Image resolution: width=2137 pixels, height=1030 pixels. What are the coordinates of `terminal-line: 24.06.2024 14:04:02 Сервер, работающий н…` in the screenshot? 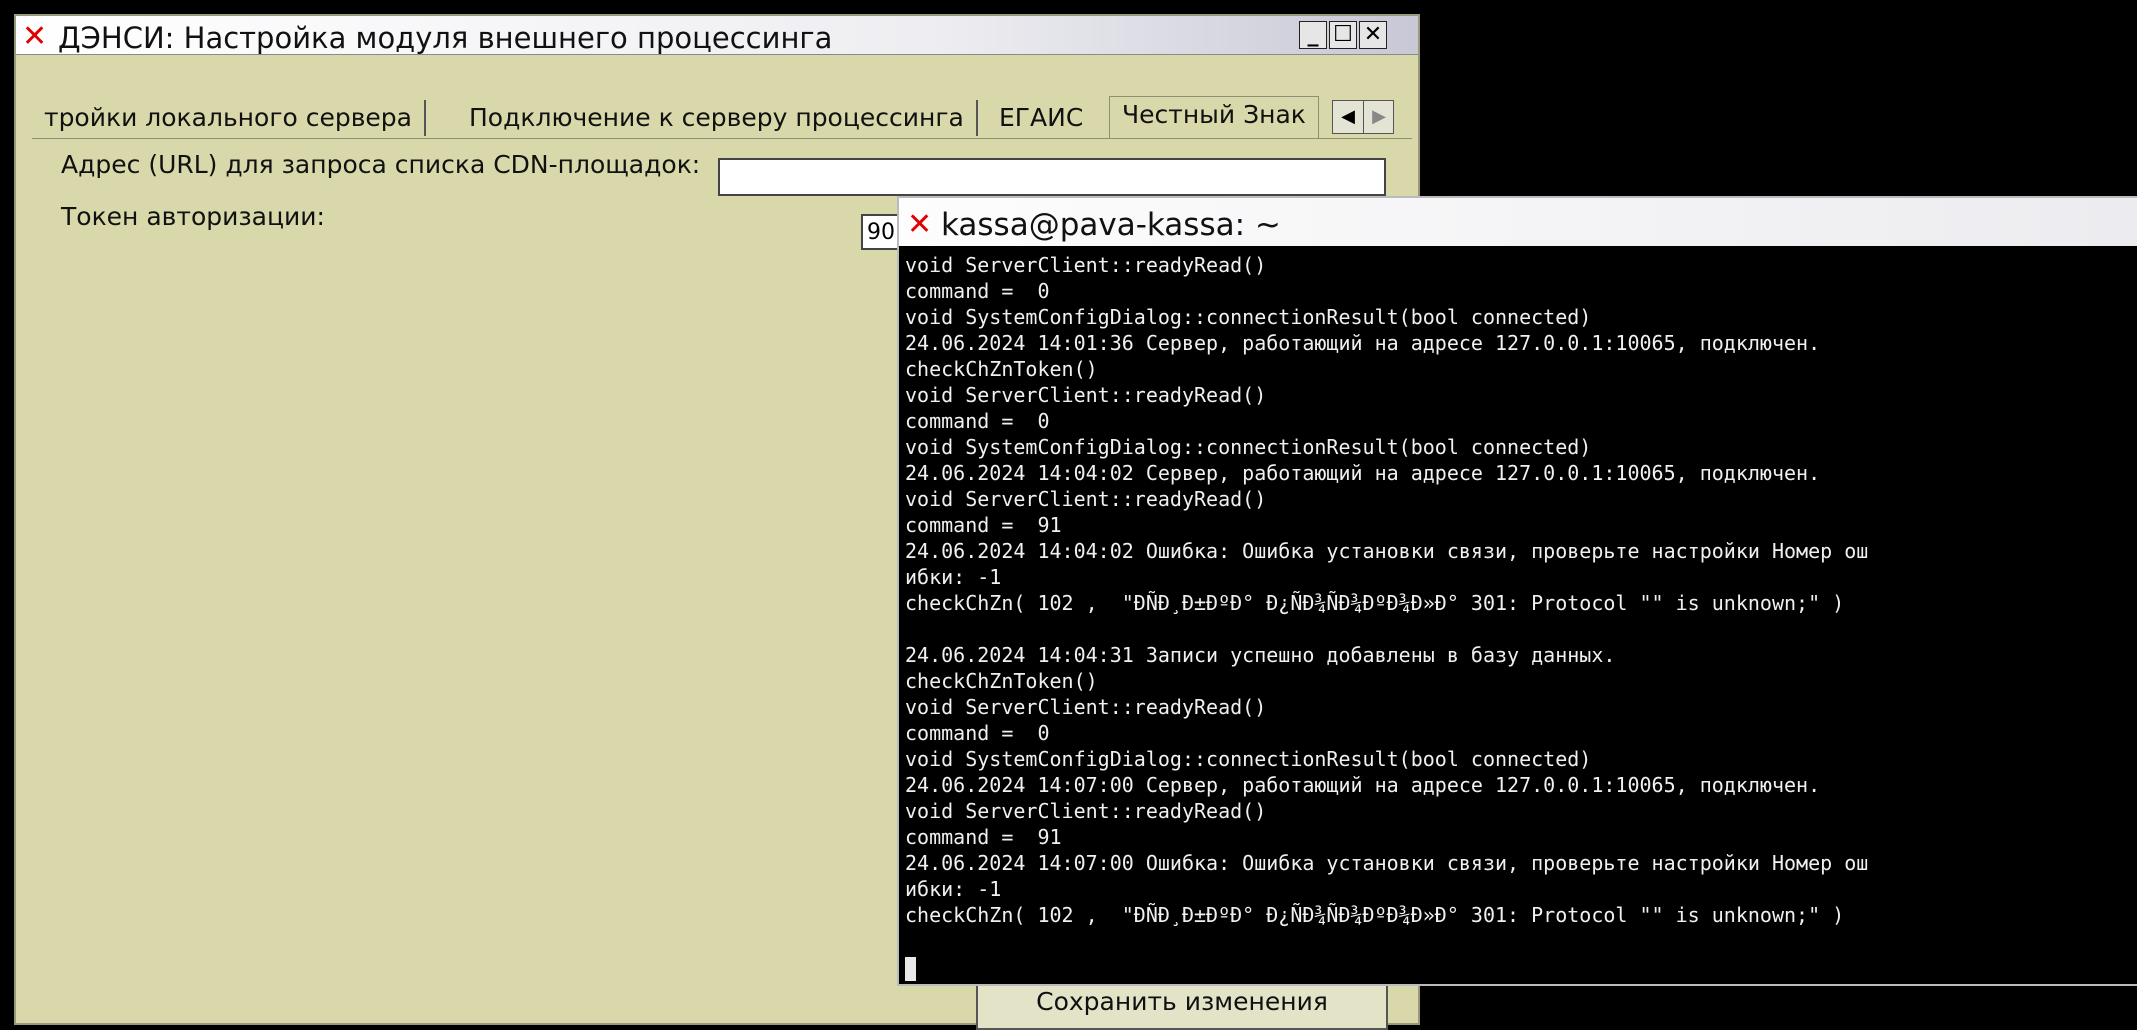 It's located at (1363, 473).